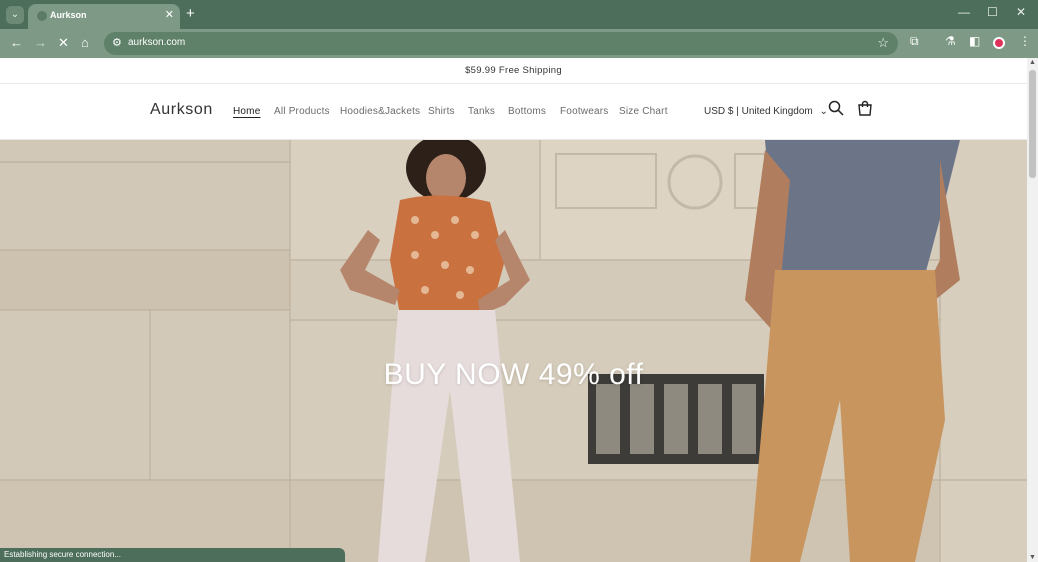  I want to click on scroll-thumb, so click(1032, 124).